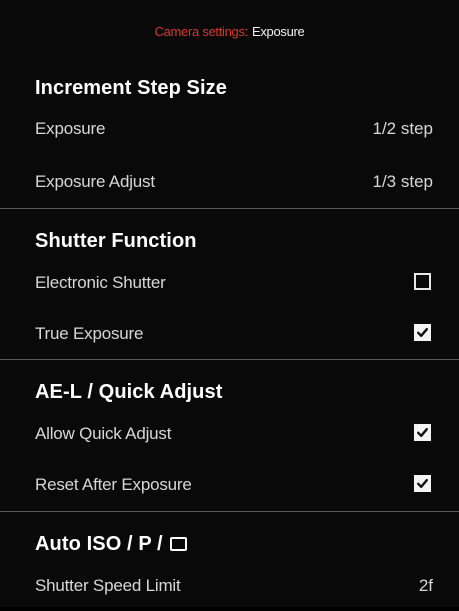 The image size is (459, 611). I want to click on screen-header: Camera settings: Exposure, so click(229, 31).